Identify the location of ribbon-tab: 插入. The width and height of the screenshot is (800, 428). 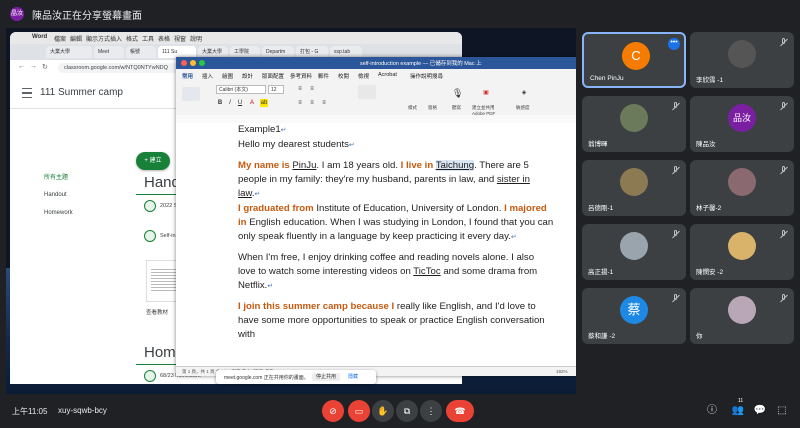
(207, 76).